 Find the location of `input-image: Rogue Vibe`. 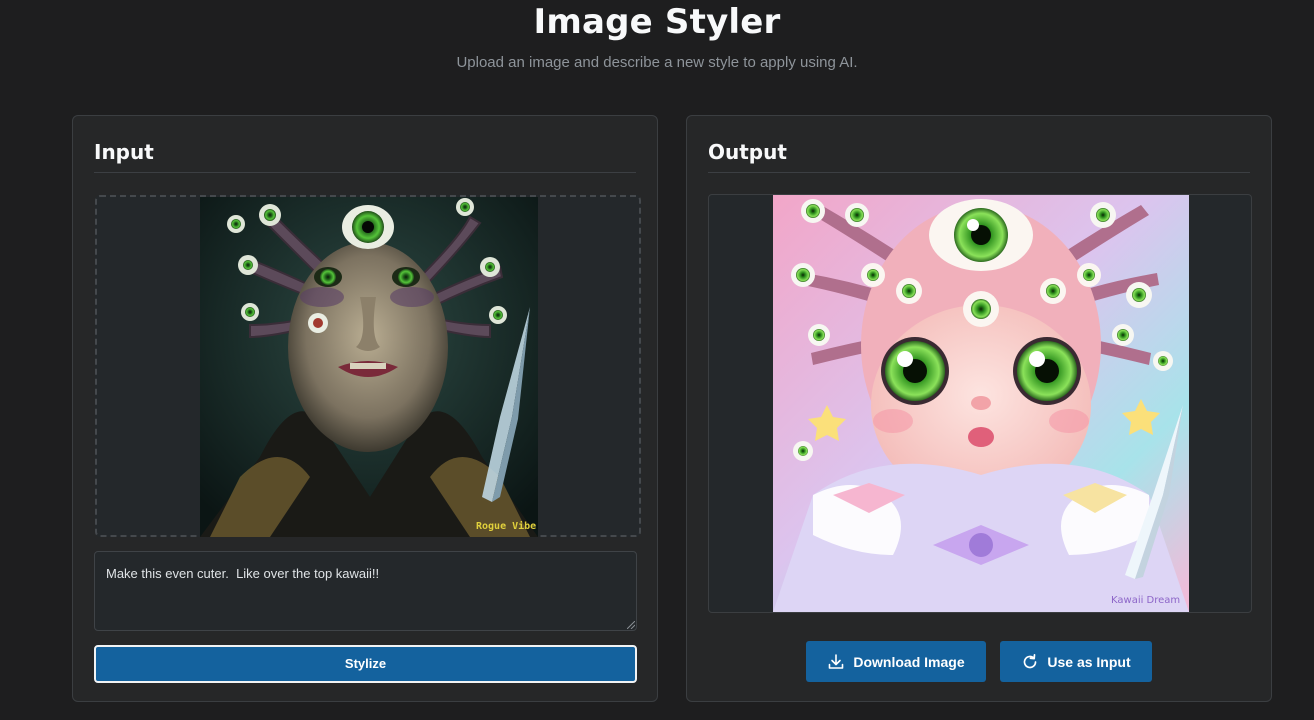

input-image: Rogue Vibe is located at coordinates (369, 367).